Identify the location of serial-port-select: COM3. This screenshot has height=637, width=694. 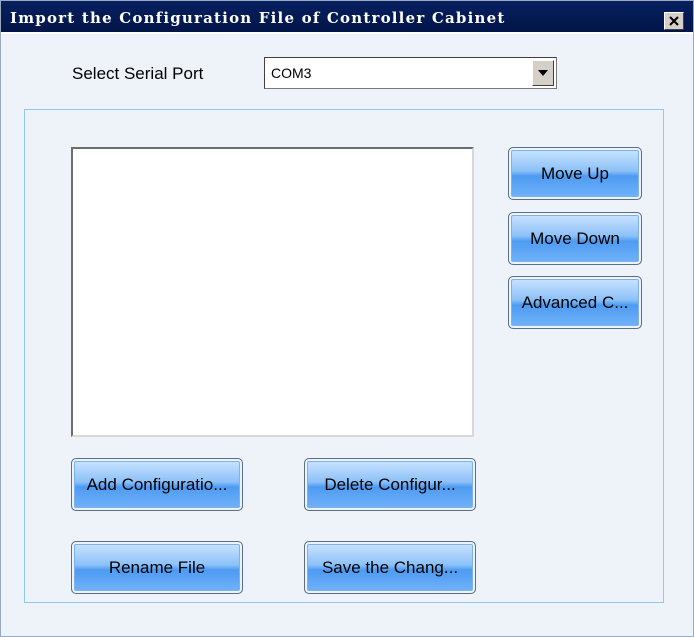
(410, 73).